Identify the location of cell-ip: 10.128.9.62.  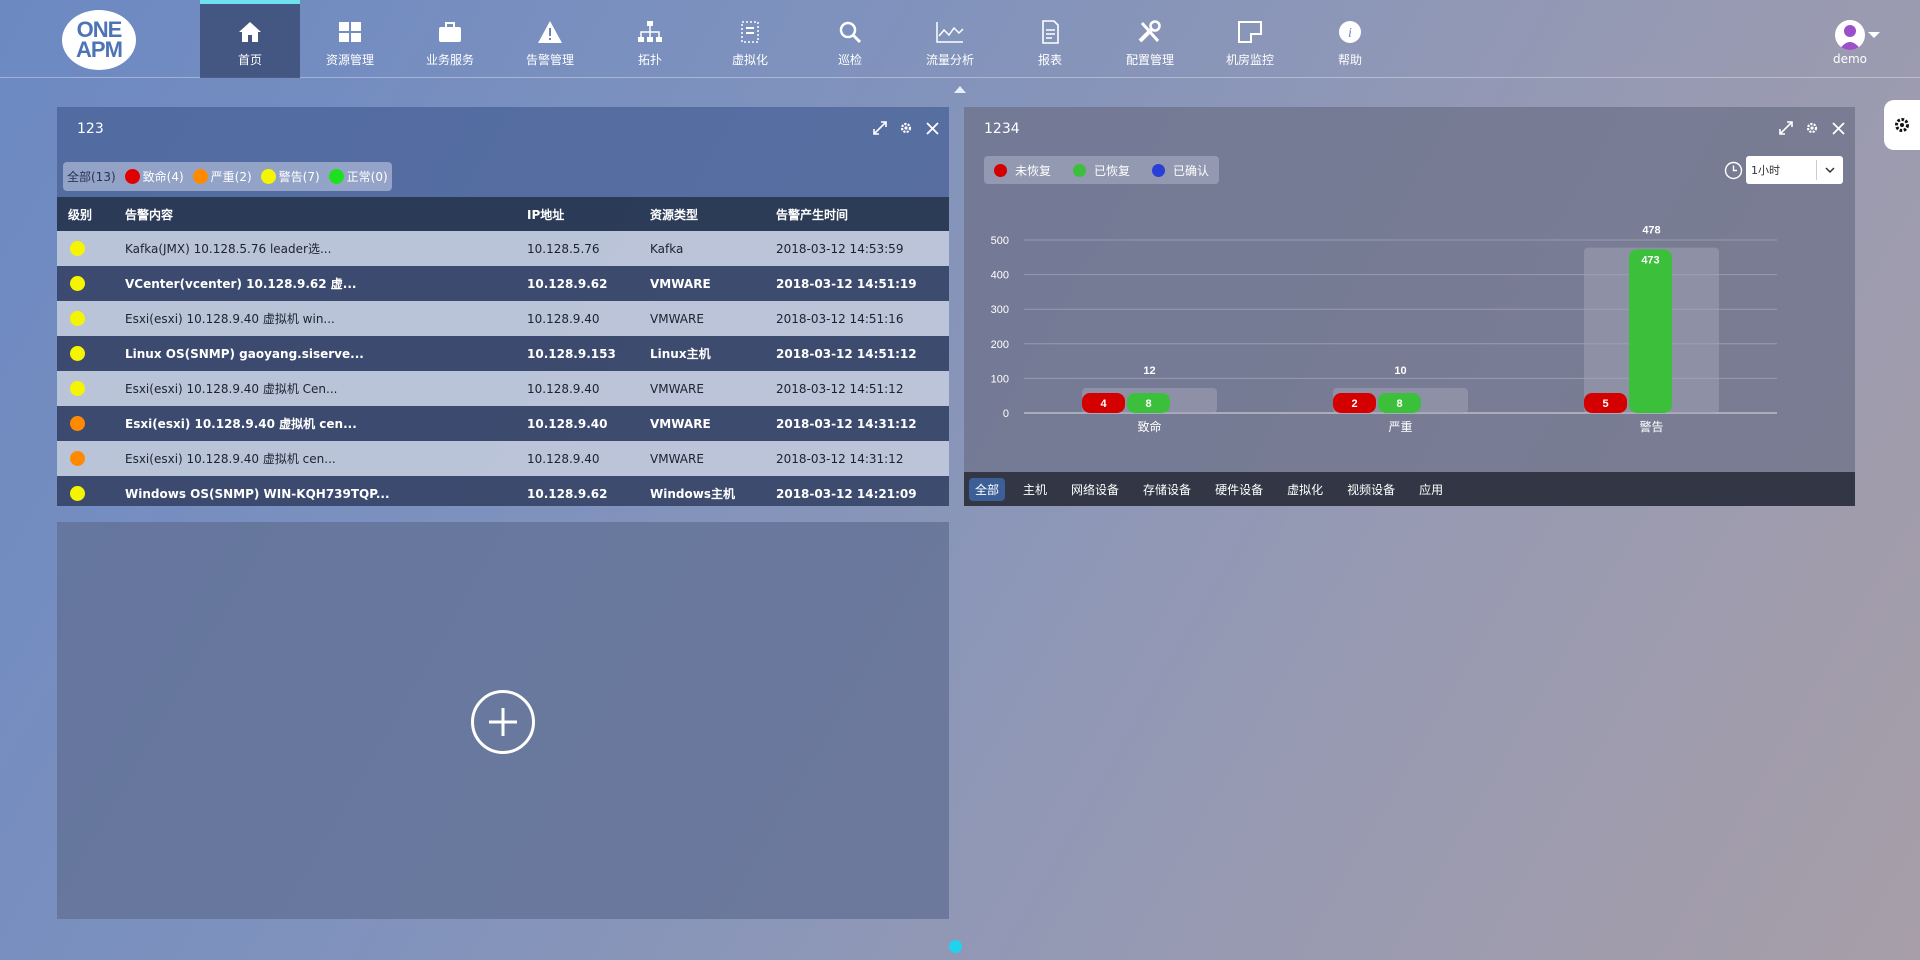
(567, 283).